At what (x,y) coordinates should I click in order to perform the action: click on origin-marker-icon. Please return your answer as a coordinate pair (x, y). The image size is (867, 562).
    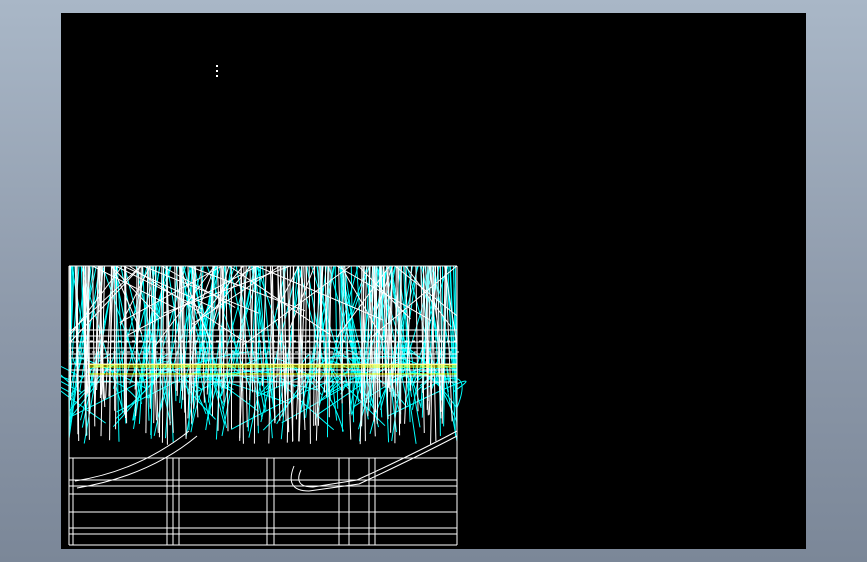
    Looking at the image, I should click on (217, 71).